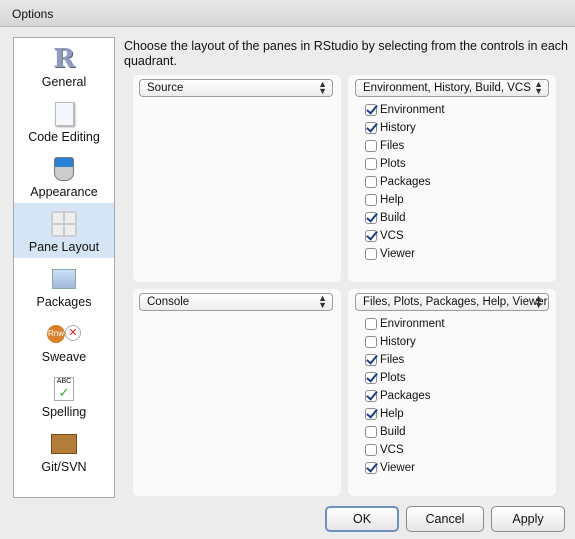  Describe the element at coordinates (236, 88) in the screenshot. I see `top-left-pane-select: Source ▲ ▼` at that location.